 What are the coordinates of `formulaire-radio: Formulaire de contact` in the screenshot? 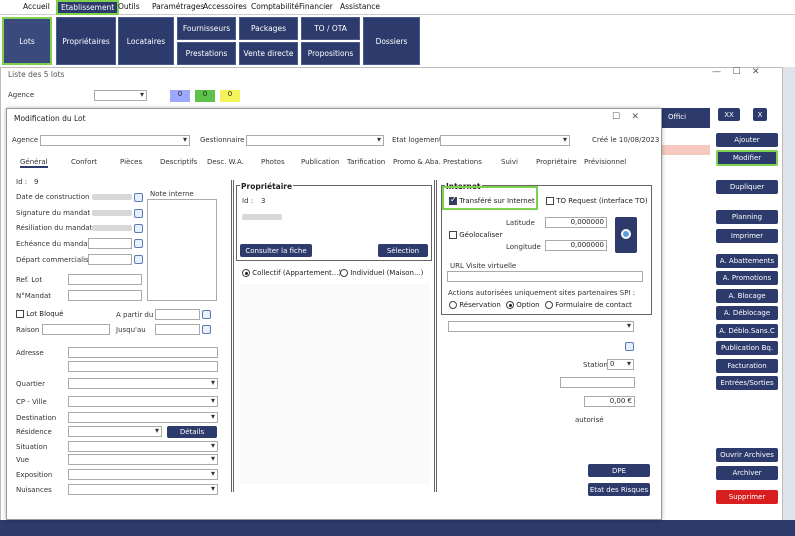 It's located at (588, 305).